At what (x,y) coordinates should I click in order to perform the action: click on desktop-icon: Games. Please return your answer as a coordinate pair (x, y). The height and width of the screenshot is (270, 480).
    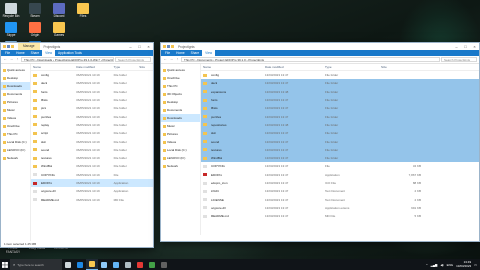
    Looking at the image, I should click on (59, 30).